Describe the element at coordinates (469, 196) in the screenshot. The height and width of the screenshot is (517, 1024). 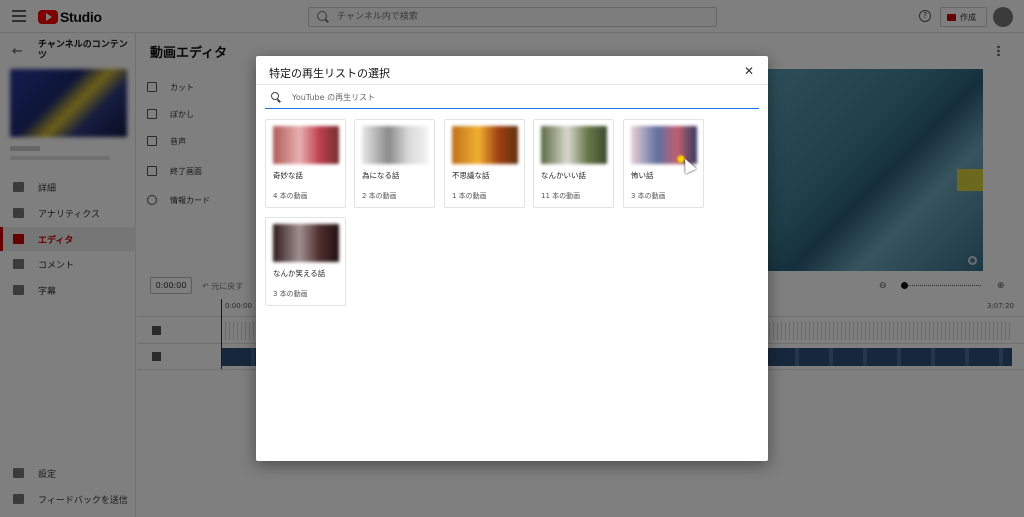
I see `playlist-count: 1 本の動画` at that location.